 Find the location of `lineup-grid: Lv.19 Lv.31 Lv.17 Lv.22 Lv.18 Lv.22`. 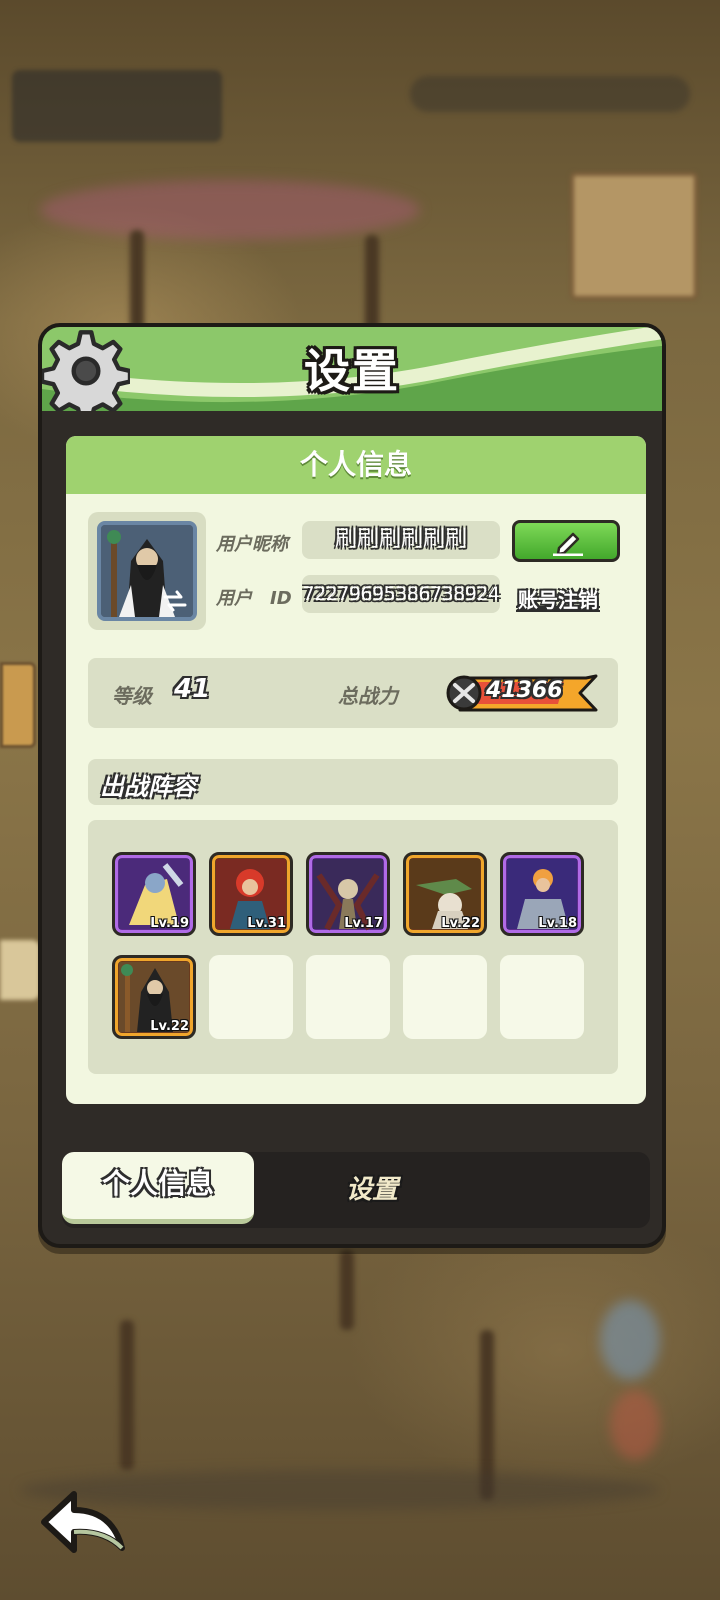

lineup-grid: Lv.19 Lv.31 Lv.17 Lv.22 Lv.18 Lv.22 is located at coordinates (353, 947).